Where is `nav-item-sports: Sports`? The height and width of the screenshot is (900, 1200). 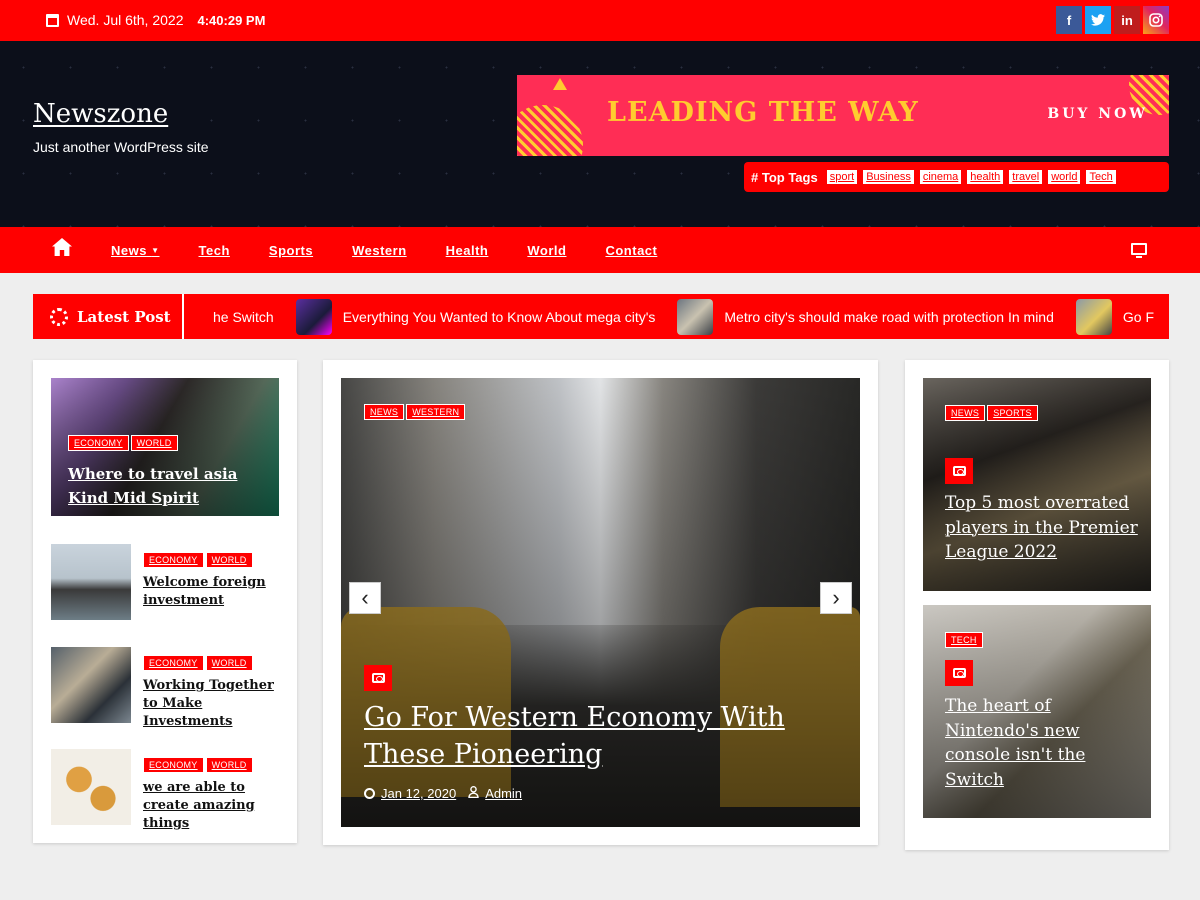
nav-item-sports: Sports is located at coordinates (291, 250).